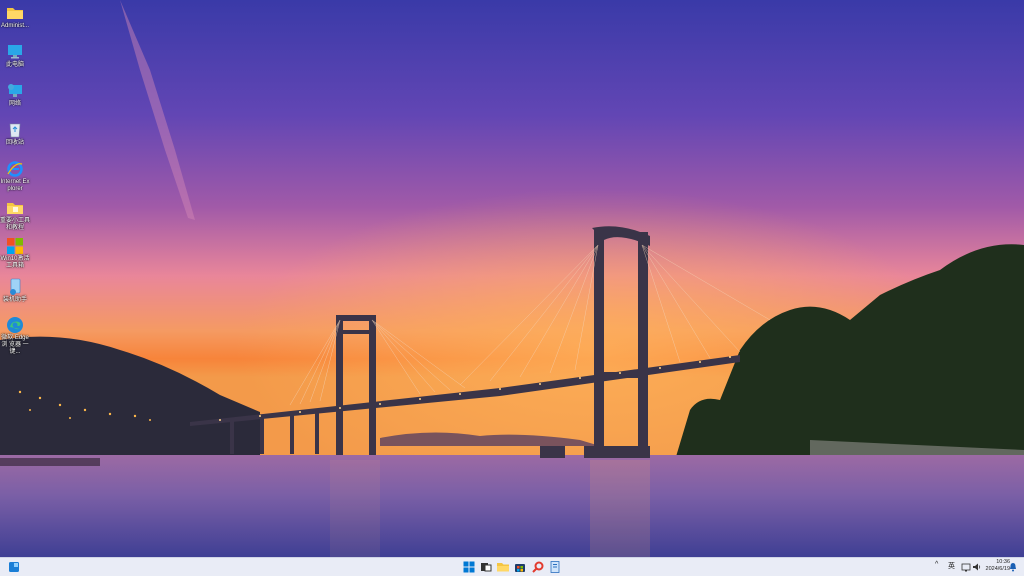  Describe the element at coordinates (555, 567) in the screenshot. I see `document-app-icon` at that location.